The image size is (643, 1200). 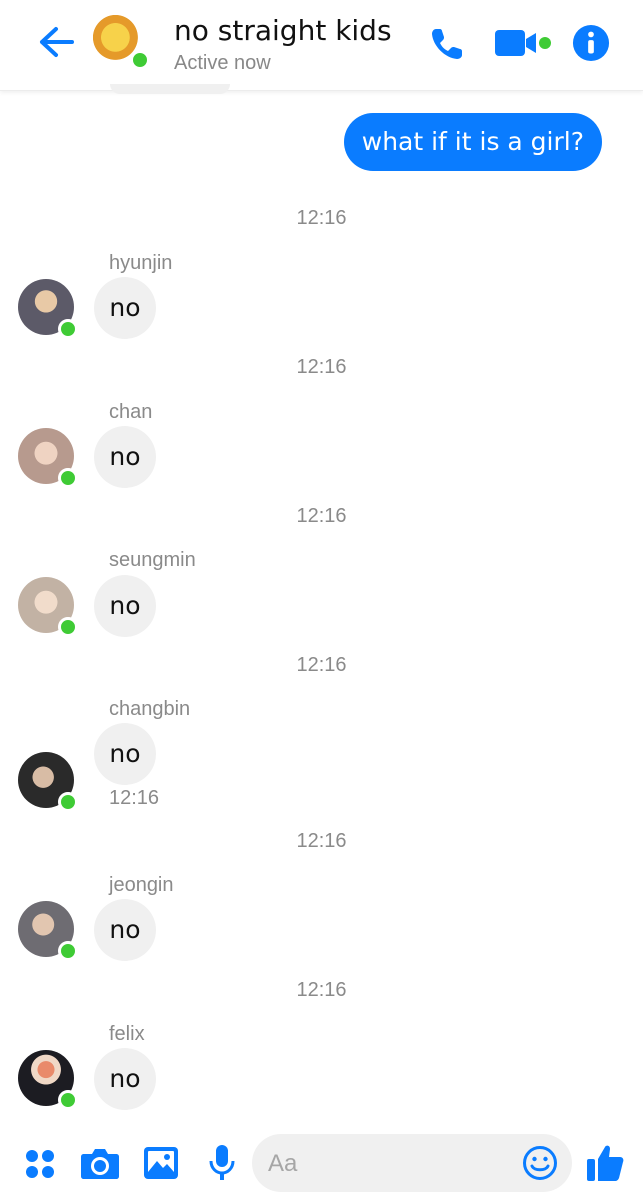 What do you see at coordinates (141, 263) in the screenshot?
I see `sender-name: hyunjin` at bounding box center [141, 263].